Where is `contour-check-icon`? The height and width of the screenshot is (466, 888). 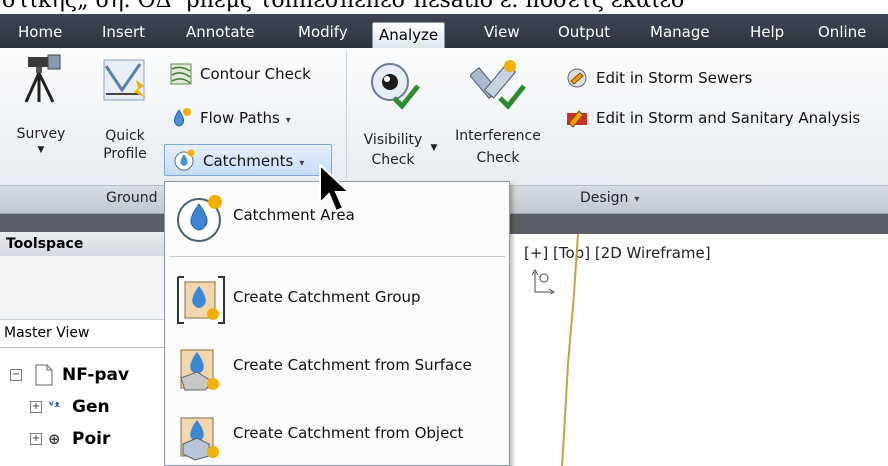 contour-check-icon is located at coordinates (181, 74).